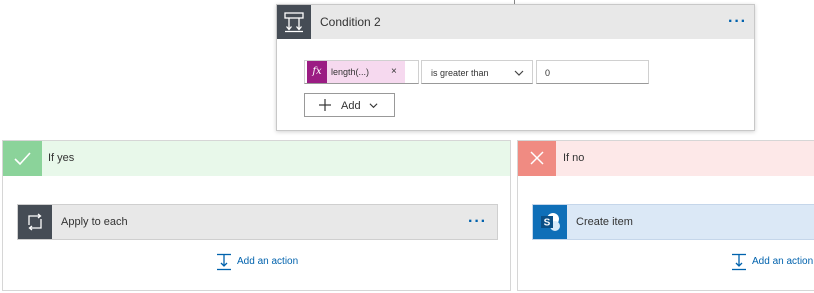 The image size is (814, 293). I want to click on create-item-label: Create item, so click(604, 222).